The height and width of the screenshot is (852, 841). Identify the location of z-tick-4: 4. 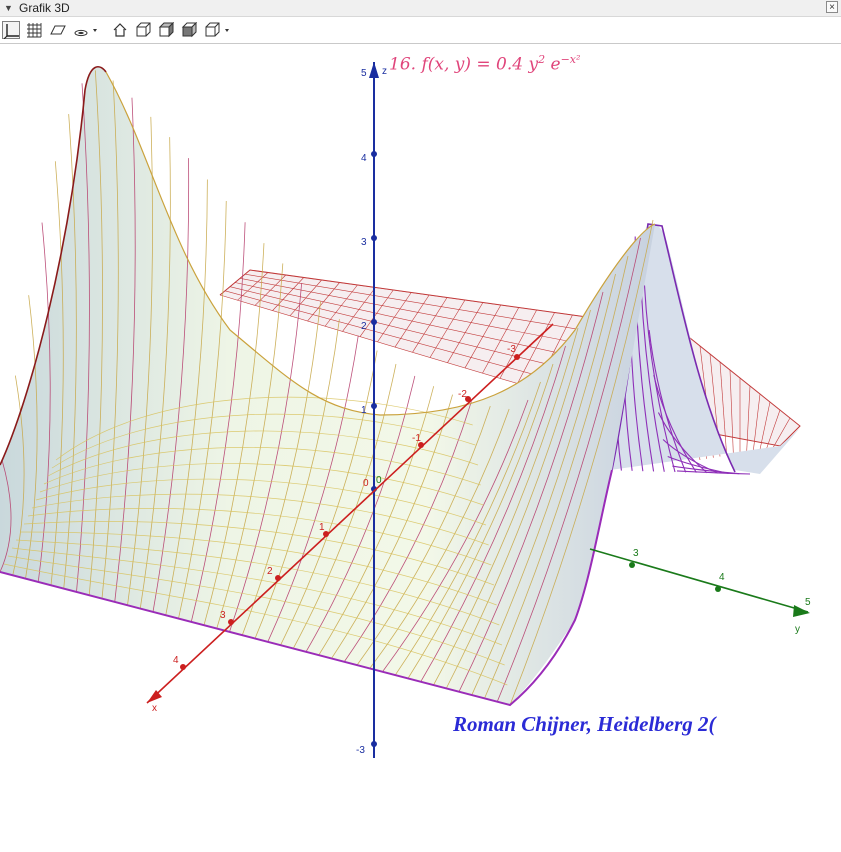
(364, 158).